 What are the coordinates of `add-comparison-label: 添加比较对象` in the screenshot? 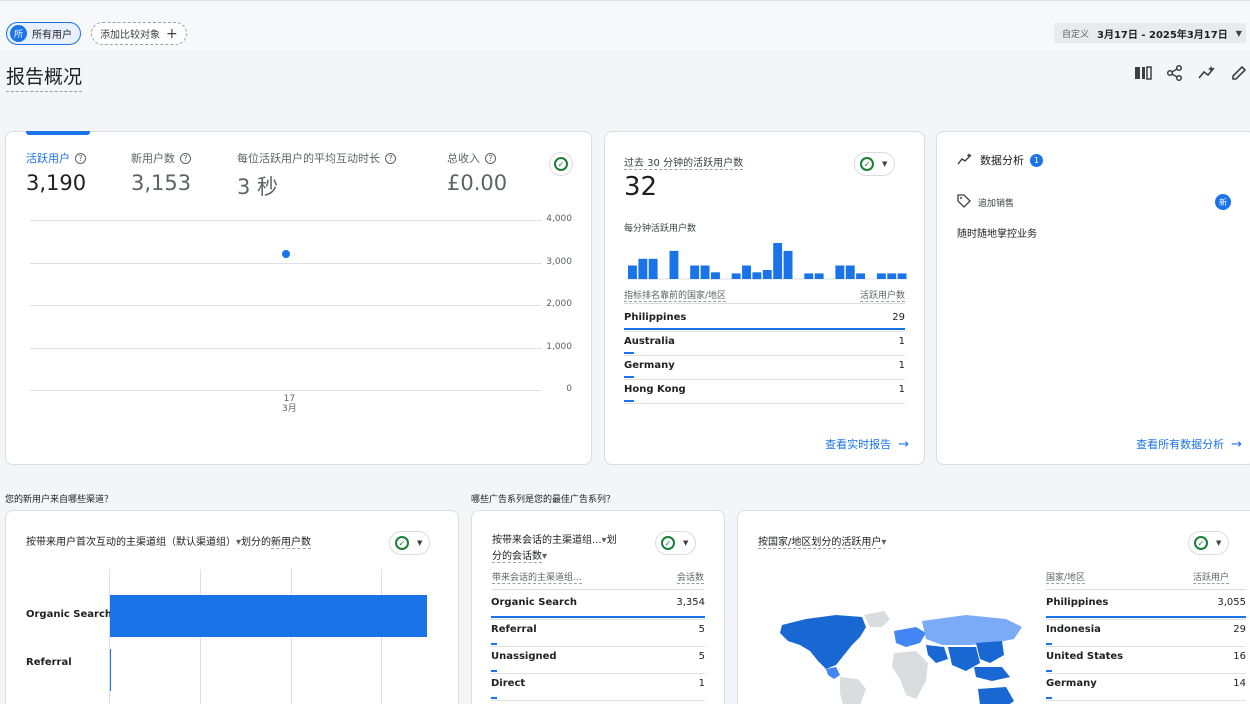 It's located at (130, 35).